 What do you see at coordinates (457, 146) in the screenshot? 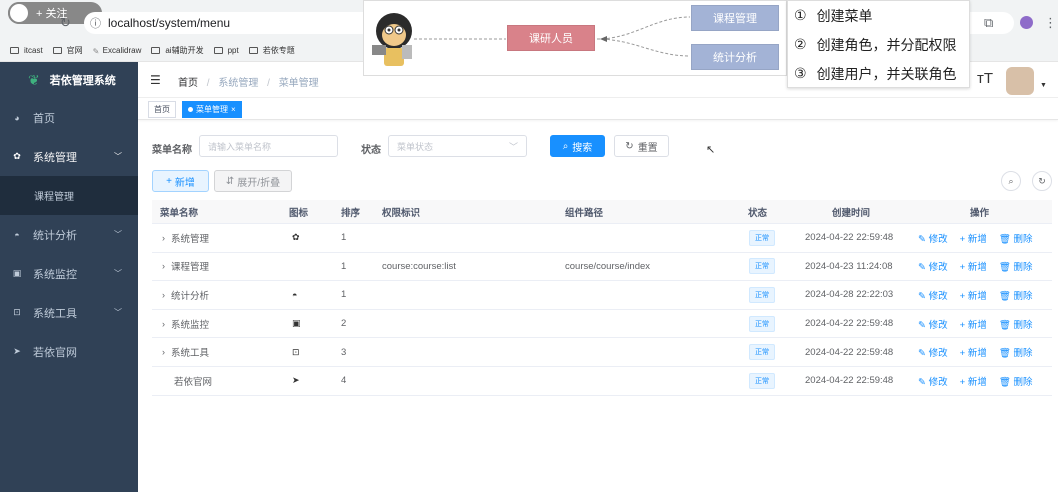
I see `status-select: 菜单状态 ﹀` at bounding box center [457, 146].